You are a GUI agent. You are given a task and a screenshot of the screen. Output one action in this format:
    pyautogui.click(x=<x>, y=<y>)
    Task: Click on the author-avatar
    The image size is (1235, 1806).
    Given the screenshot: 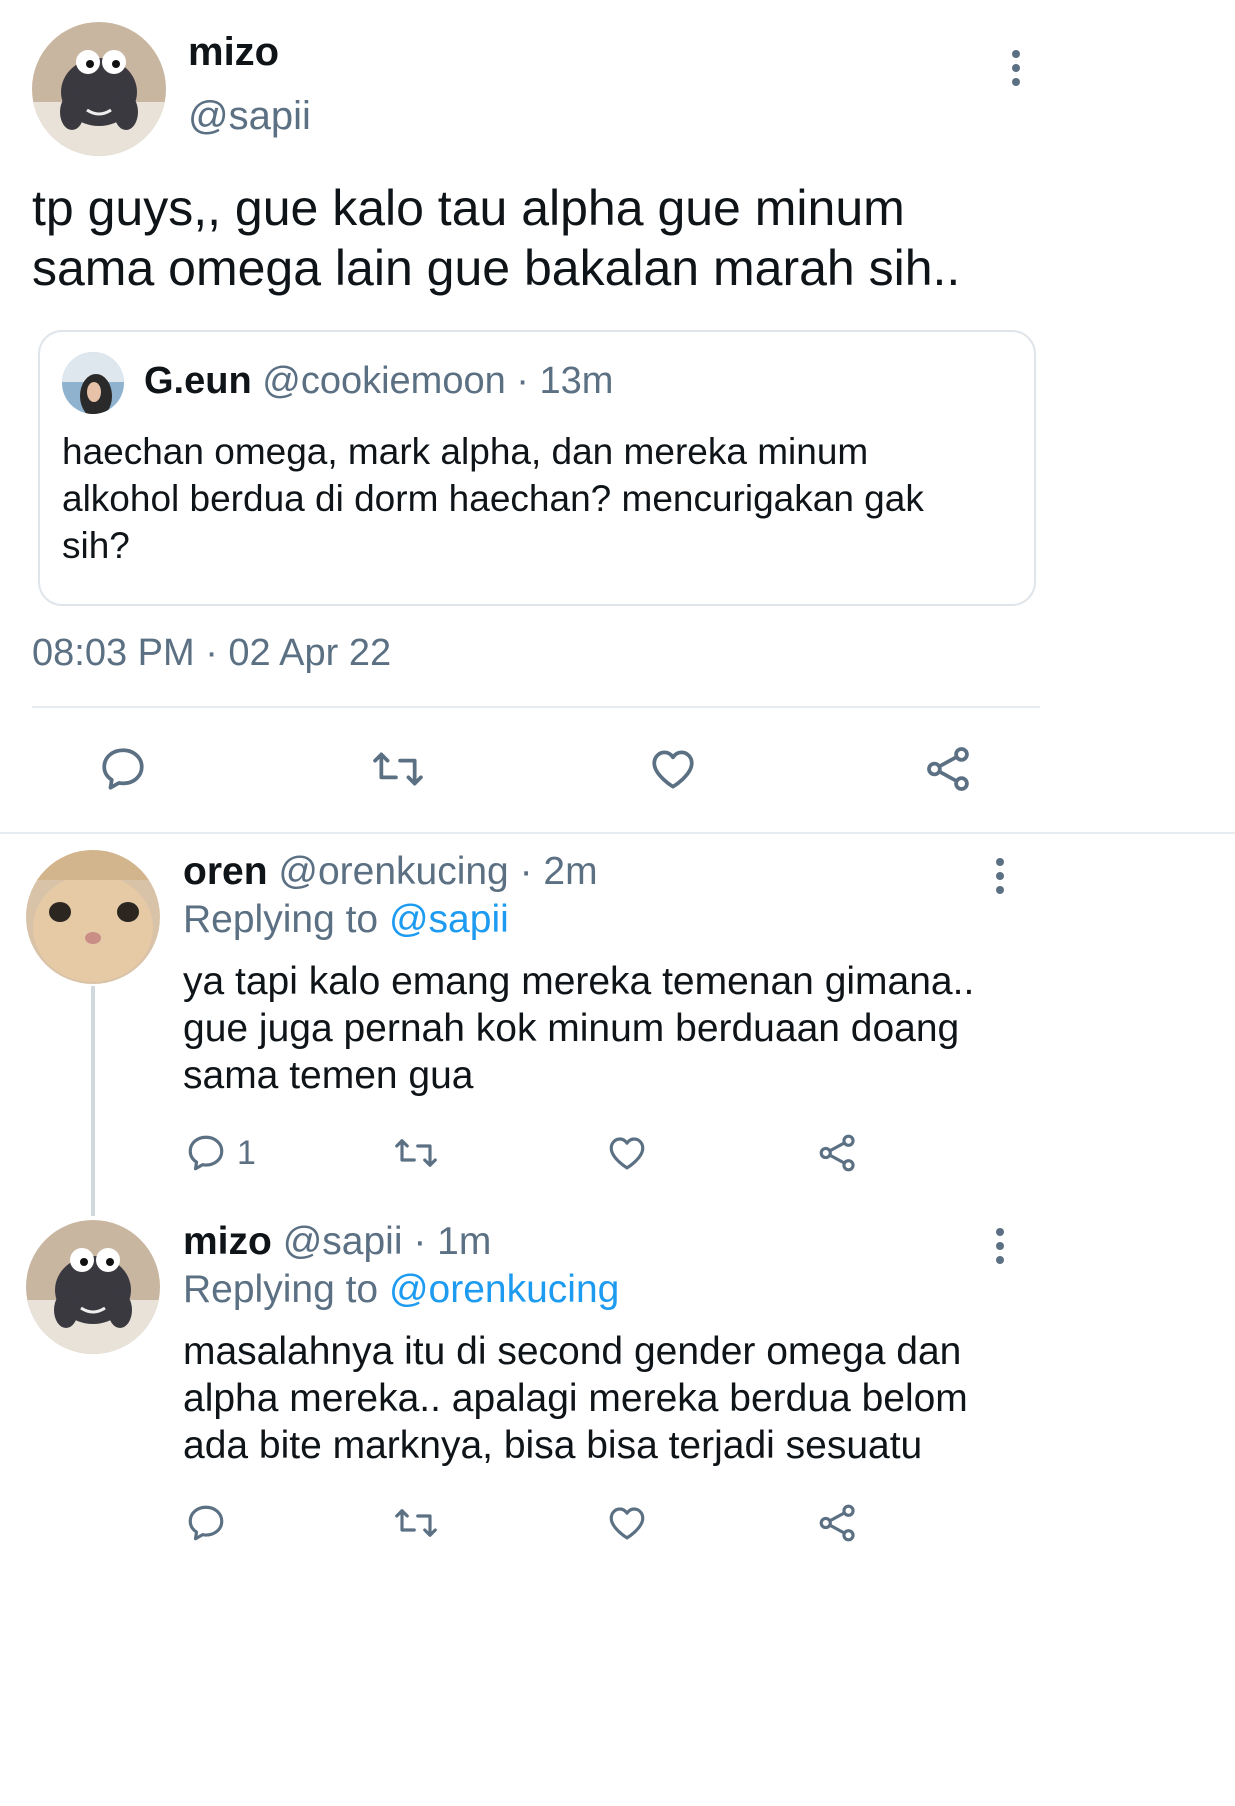 What is the action you would take?
    pyautogui.click(x=99, y=89)
    